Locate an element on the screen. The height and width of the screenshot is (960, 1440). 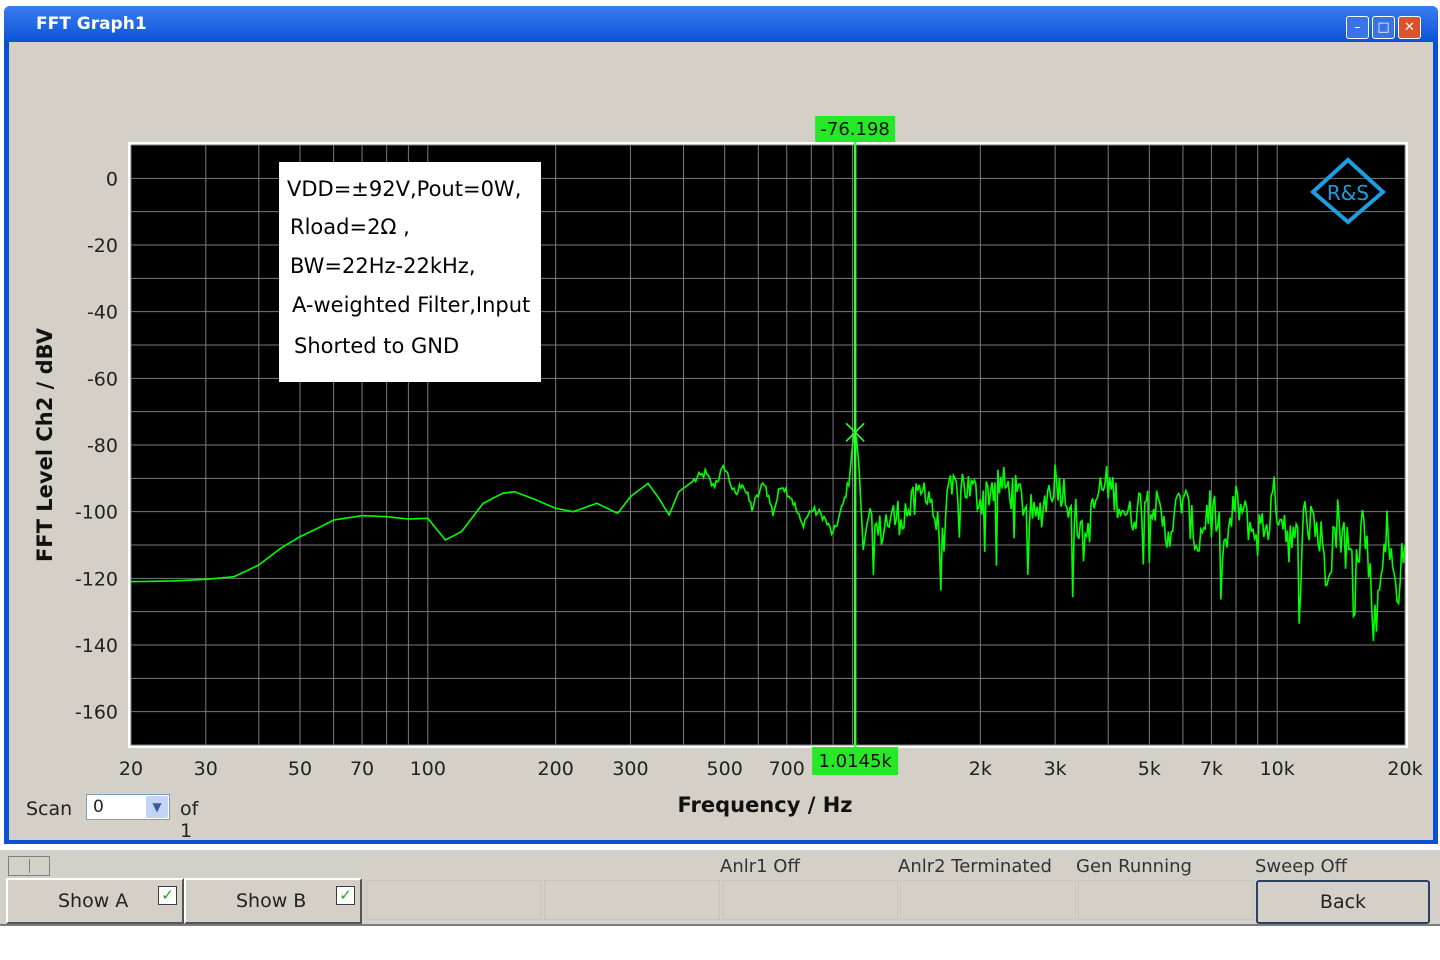
x-axis-label: Frequency / Hz is located at coordinates (764, 805).